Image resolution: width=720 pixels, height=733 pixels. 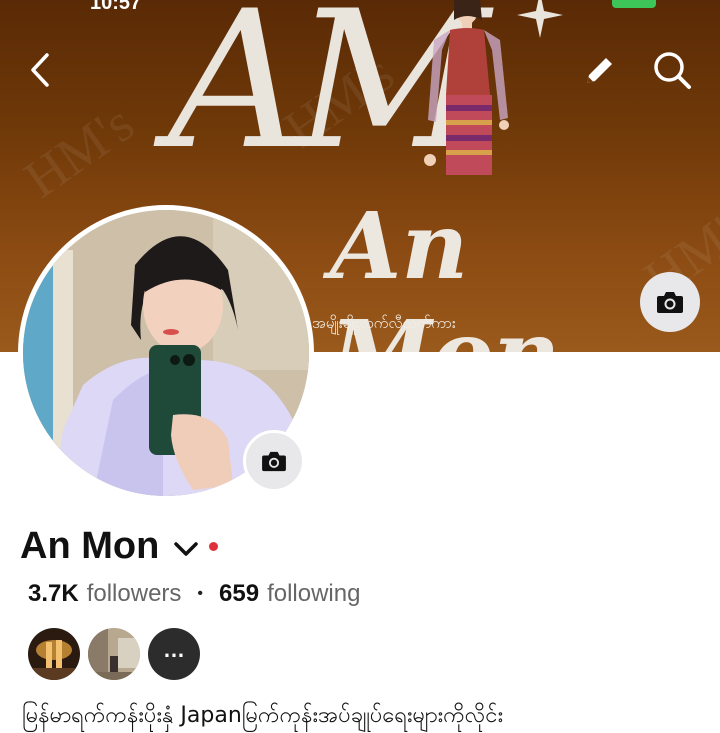 I want to click on pencil-icon, so click(x=599, y=70).